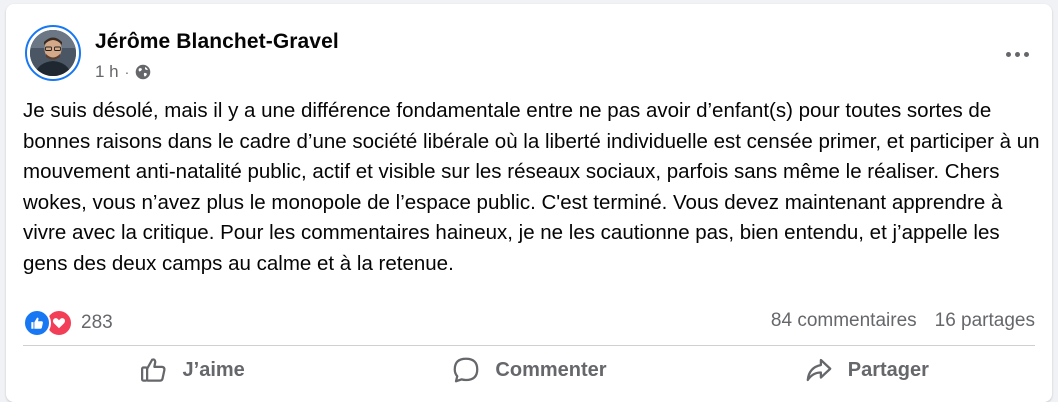 The image size is (1058, 402). I want to click on divider, so click(529, 345).